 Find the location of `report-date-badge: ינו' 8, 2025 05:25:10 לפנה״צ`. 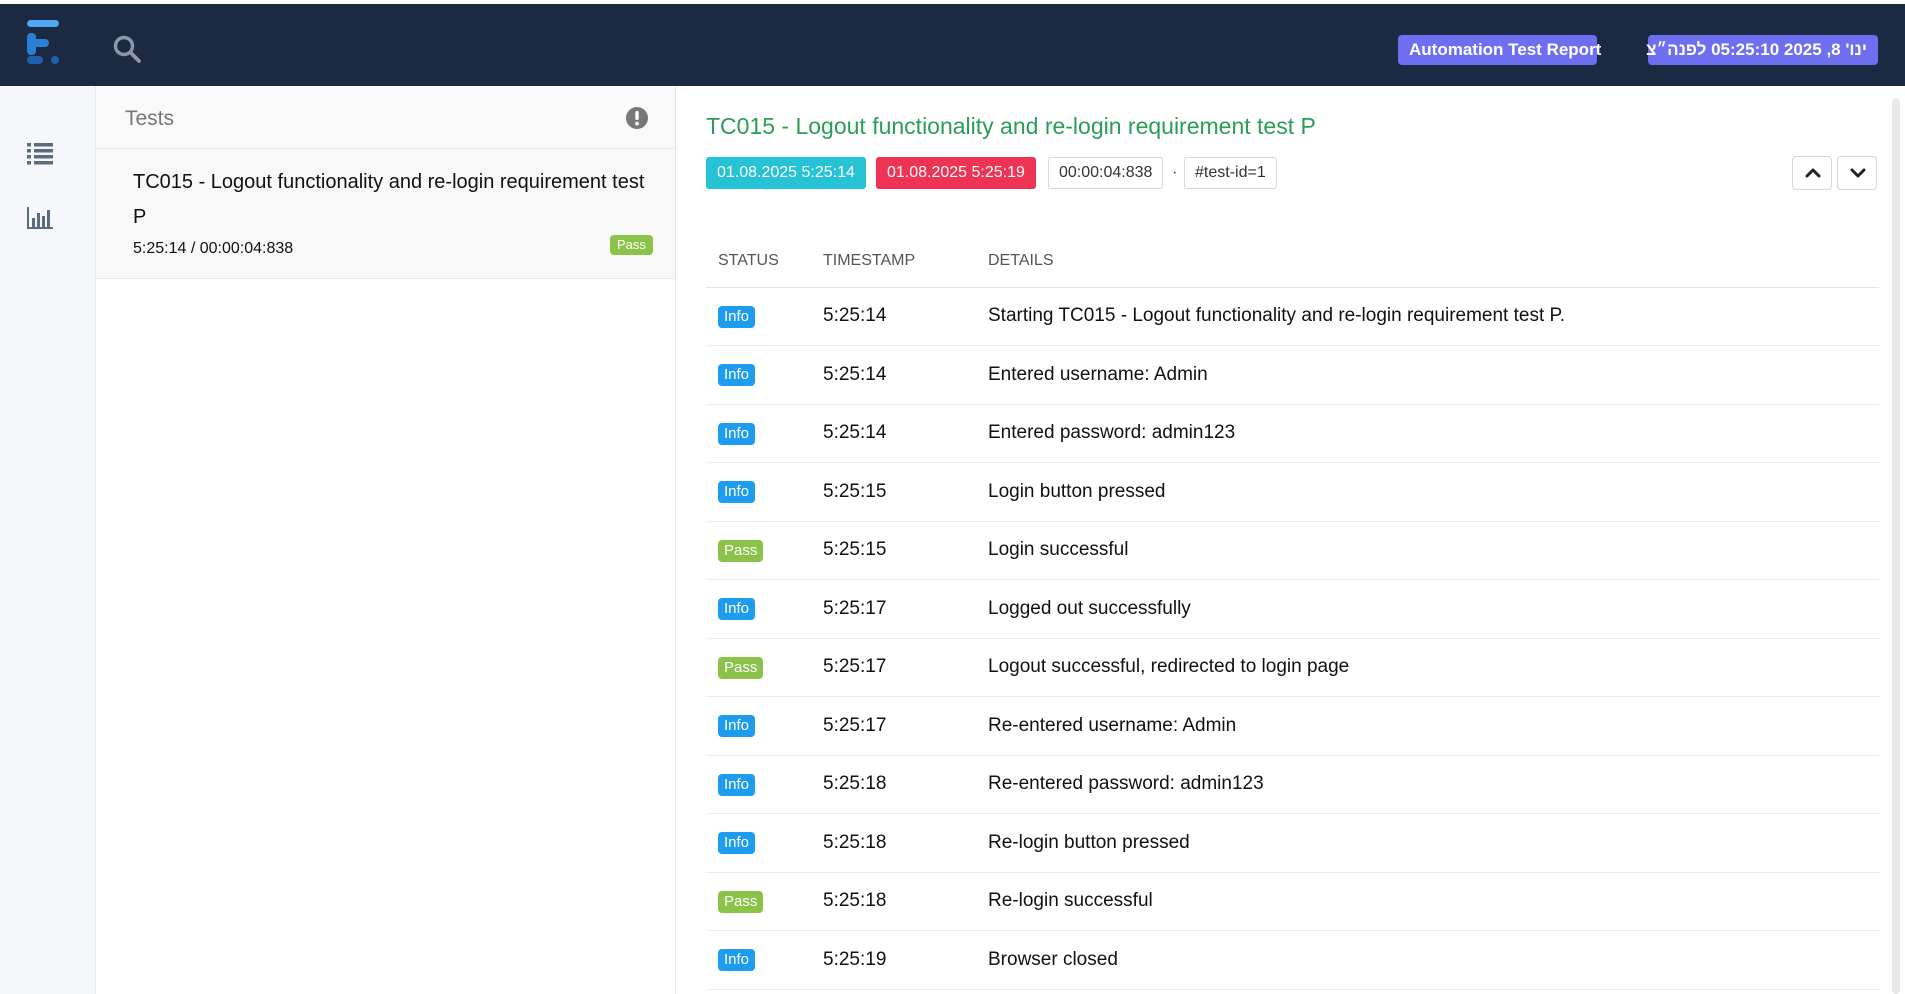

report-date-badge: ינו' 8, 2025 05:25:10 לפנה״צ is located at coordinates (1762, 50).